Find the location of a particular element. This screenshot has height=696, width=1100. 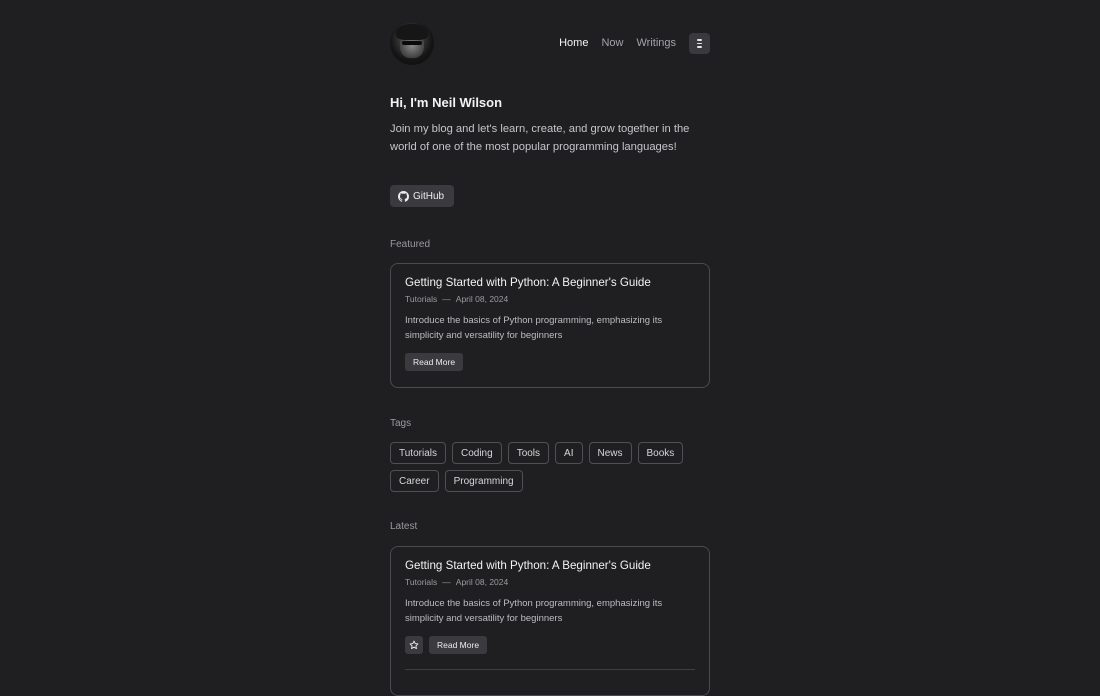

featured-heading: Featured is located at coordinates (410, 244).